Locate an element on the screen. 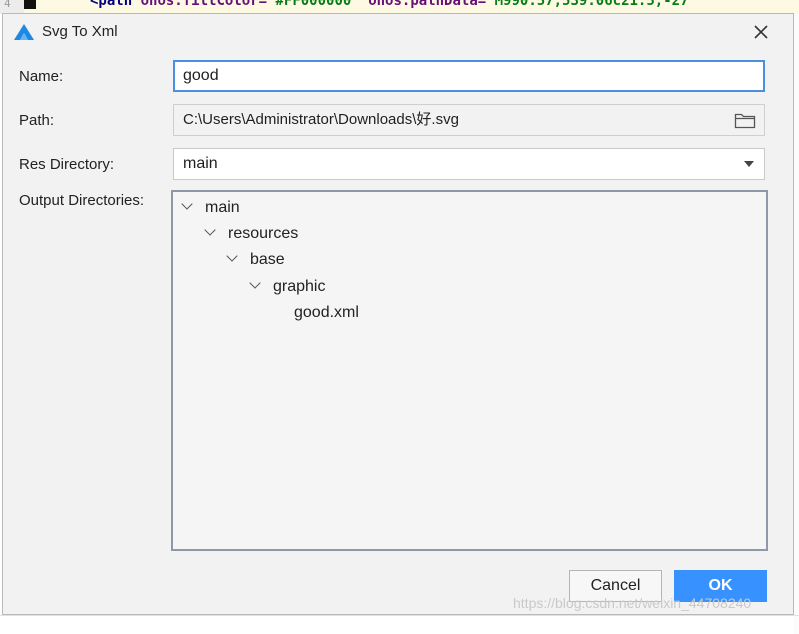 This screenshot has width=799, height=634. watermark-text: https://blog.csdn.net/weixin_44708240 is located at coordinates (632, 603).